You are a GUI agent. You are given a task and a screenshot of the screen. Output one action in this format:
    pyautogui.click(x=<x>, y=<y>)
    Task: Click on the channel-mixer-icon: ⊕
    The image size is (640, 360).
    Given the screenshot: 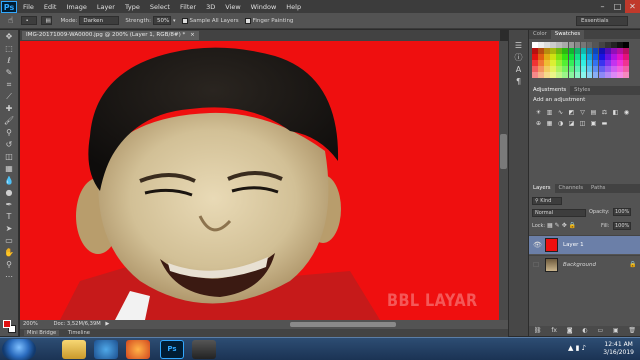 What is the action you would take?
    pyautogui.click(x=538, y=123)
    